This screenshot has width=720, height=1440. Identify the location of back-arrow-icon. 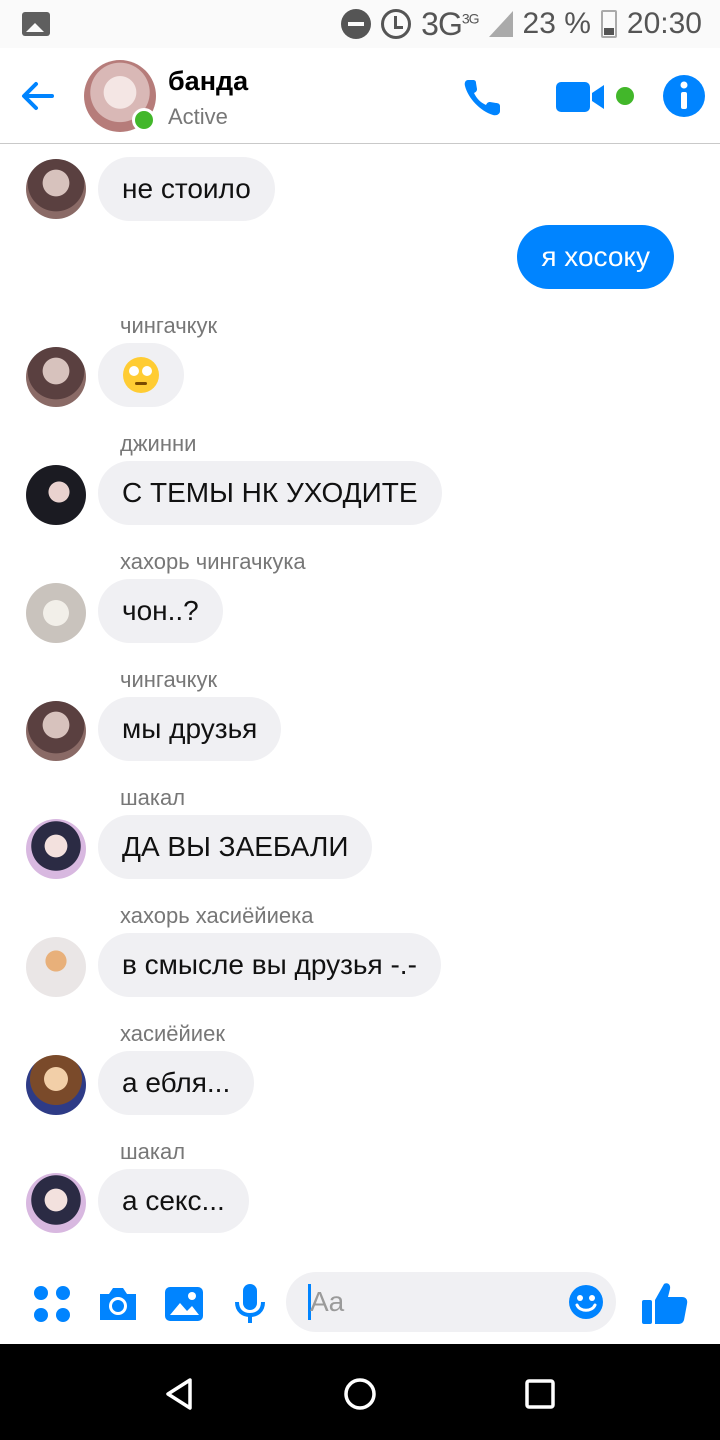
(38, 96).